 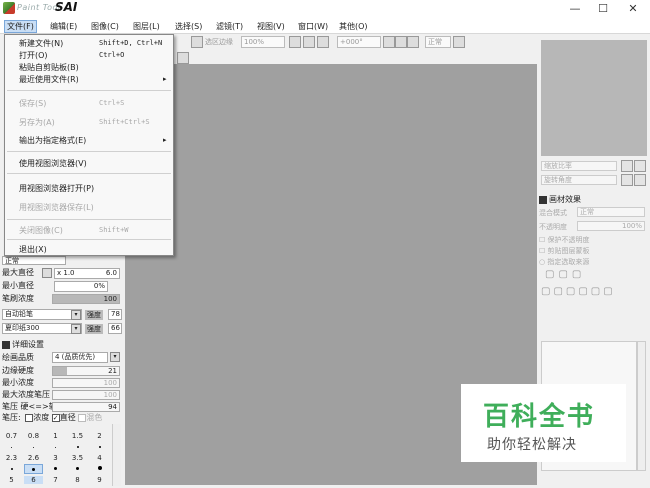 I want to click on menu-window: 窗口(W), so click(x=313, y=26).